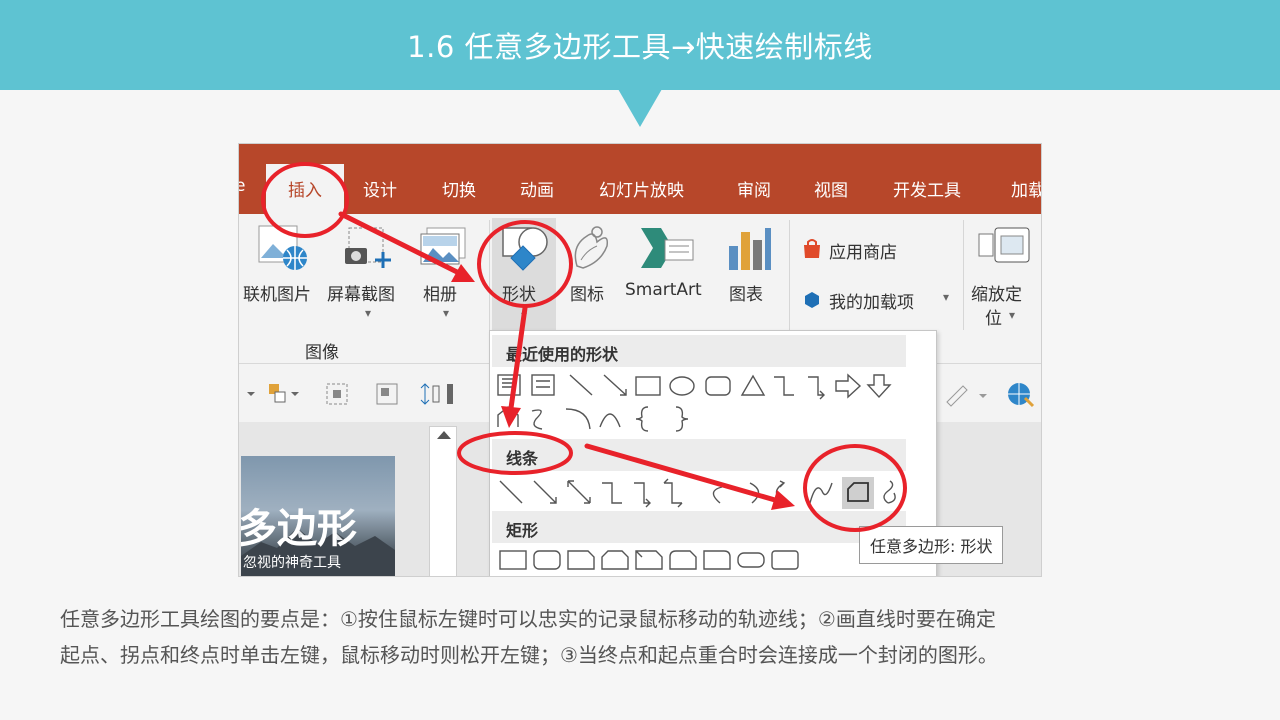 The height and width of the screenshot is (720, 1280). I want to click on recent-shapes-row, so click(702, 403).